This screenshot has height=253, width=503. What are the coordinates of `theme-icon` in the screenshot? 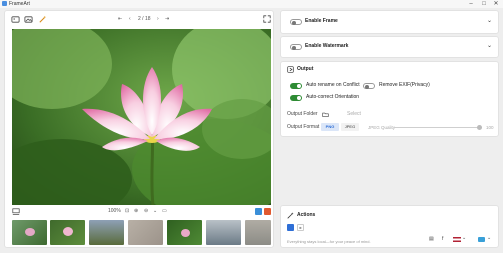 It's located at (481, 239).